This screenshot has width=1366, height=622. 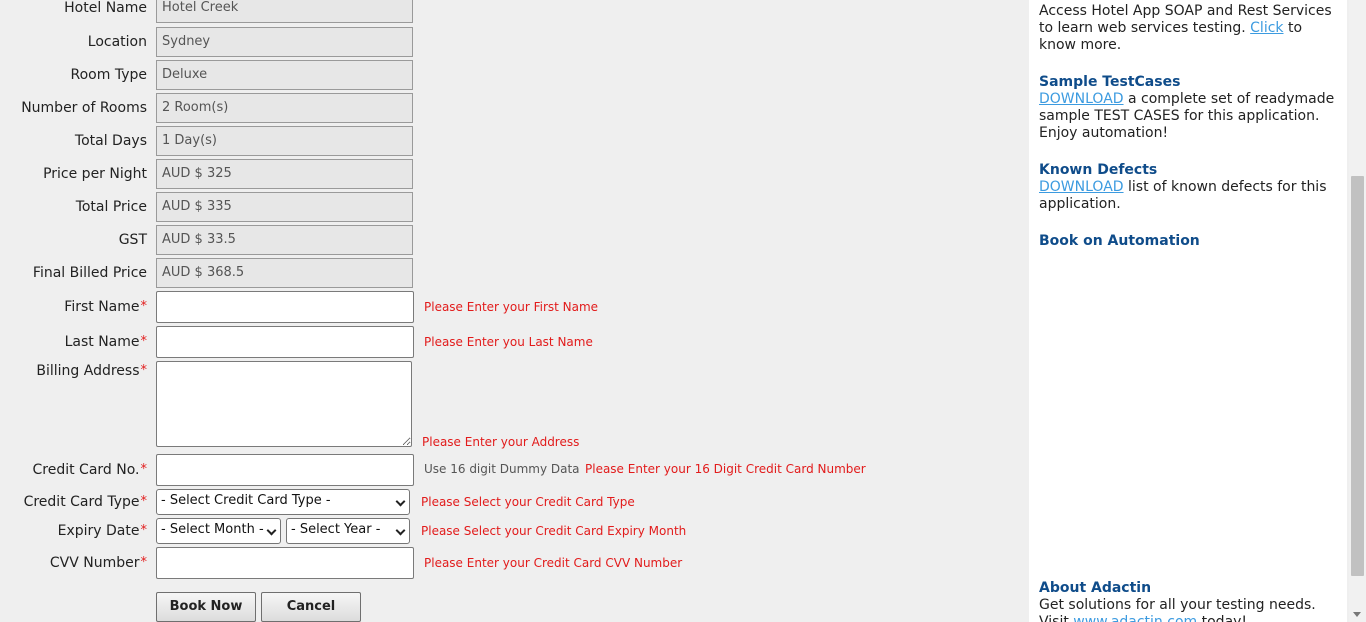 I want to click on last-name-label: Last Name*, so click(x=106, y=342).